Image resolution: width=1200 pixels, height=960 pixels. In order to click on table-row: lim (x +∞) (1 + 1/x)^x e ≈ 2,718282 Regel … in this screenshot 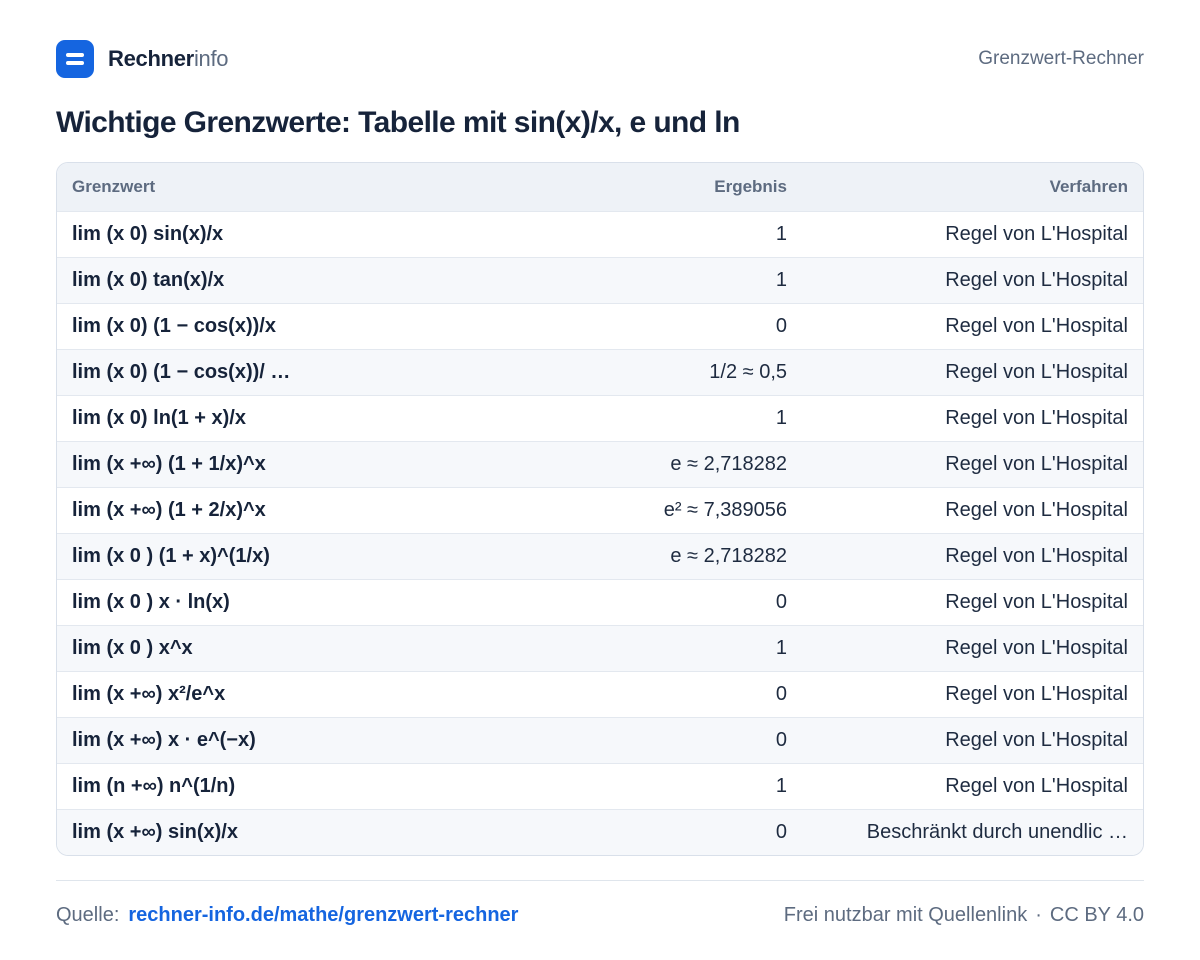, I will do `click(600, 464)`.